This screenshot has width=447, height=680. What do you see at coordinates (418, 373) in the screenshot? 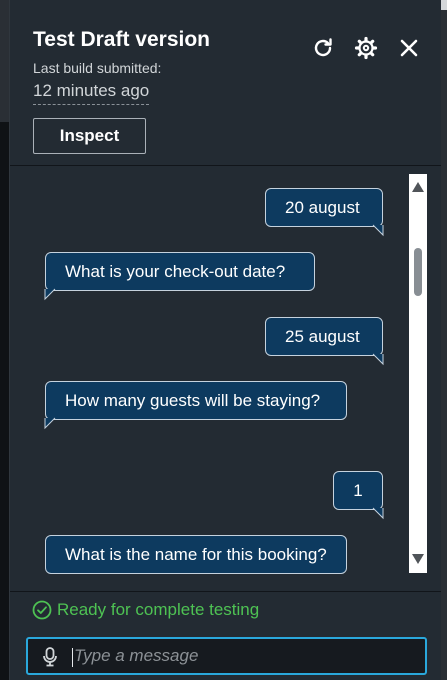
I see `chat-scrollbar` at bounding box center [418, 373].